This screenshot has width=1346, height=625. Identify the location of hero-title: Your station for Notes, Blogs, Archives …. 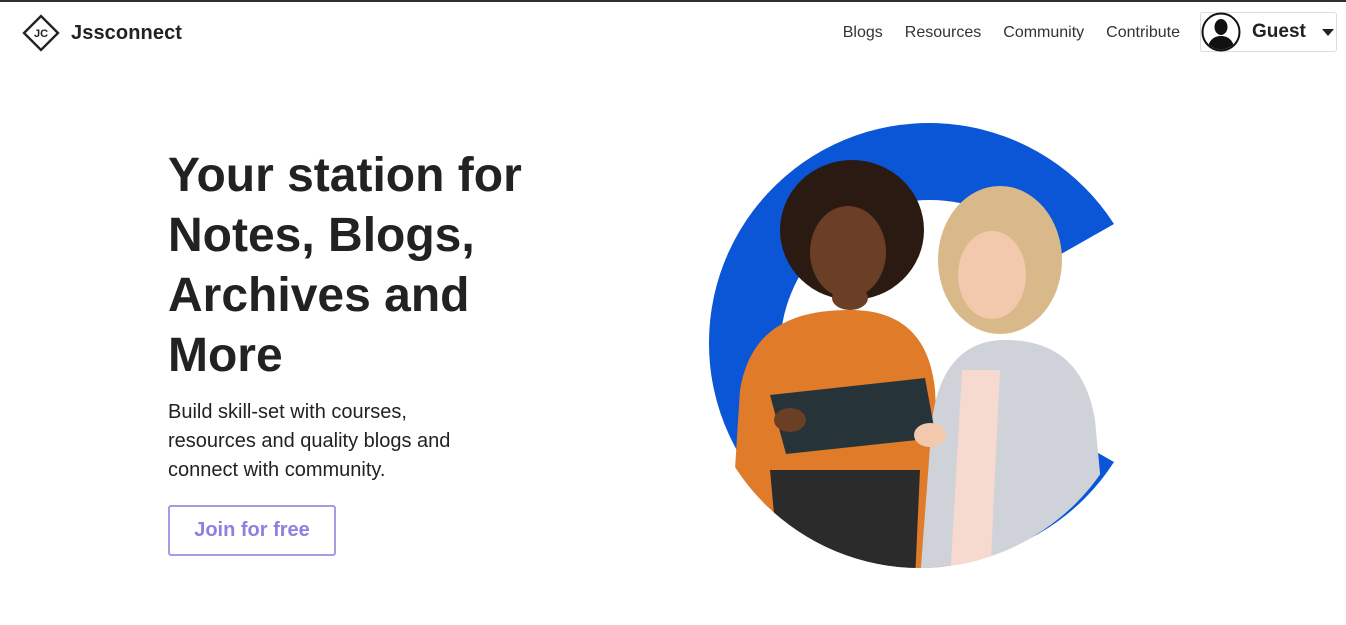
(345, 265).